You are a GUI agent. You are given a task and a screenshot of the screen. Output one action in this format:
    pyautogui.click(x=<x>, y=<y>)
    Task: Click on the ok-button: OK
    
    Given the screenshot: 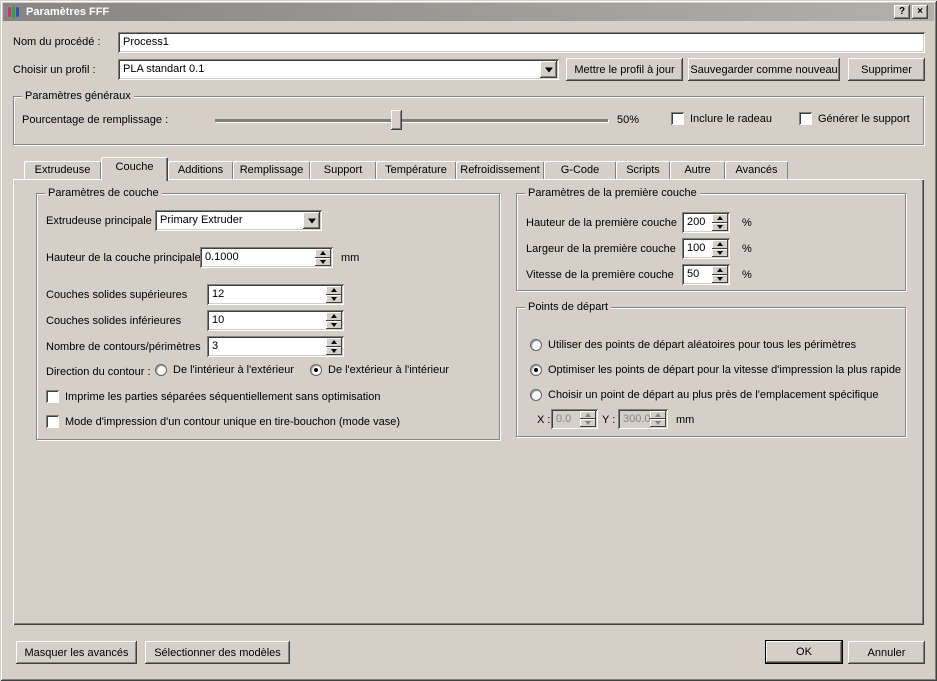 What is the action you would take?
    pyautogui.click(x=804, y=652)
    